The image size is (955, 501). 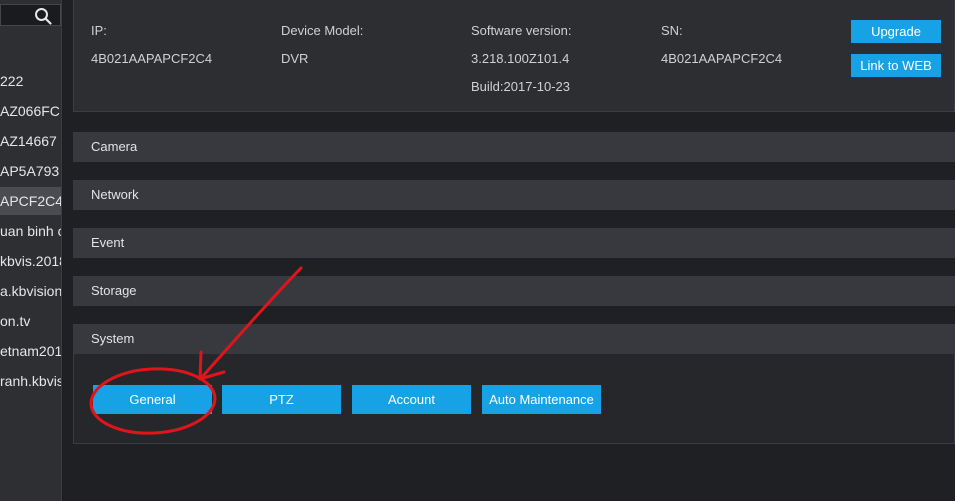 I want to click on ip-value: 4B021AAPAPCF2C4, so click(x=152, y=58).